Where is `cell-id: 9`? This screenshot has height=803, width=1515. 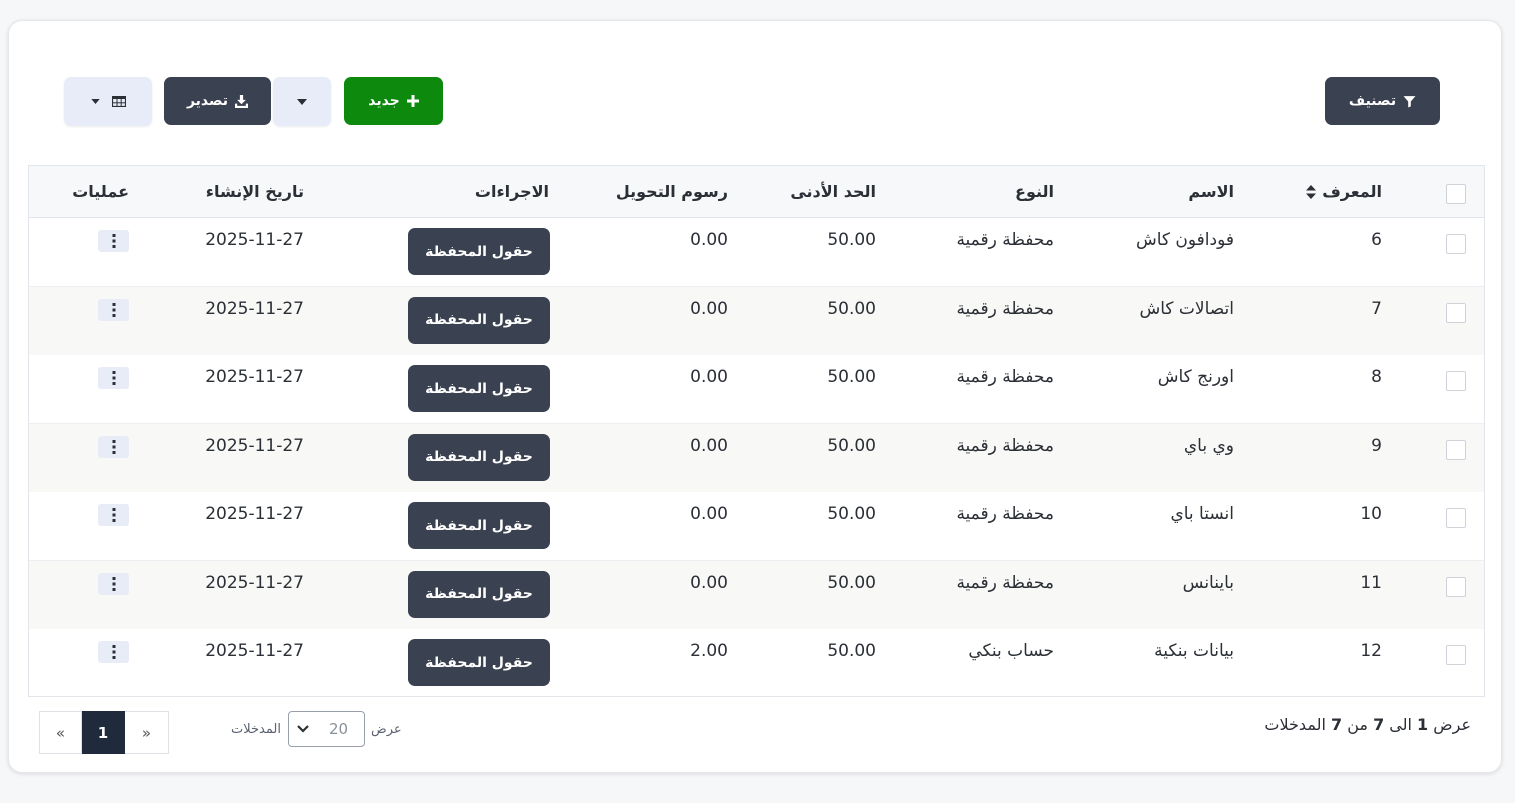 cell-id: 9 is located at coordinates (1376, 445).